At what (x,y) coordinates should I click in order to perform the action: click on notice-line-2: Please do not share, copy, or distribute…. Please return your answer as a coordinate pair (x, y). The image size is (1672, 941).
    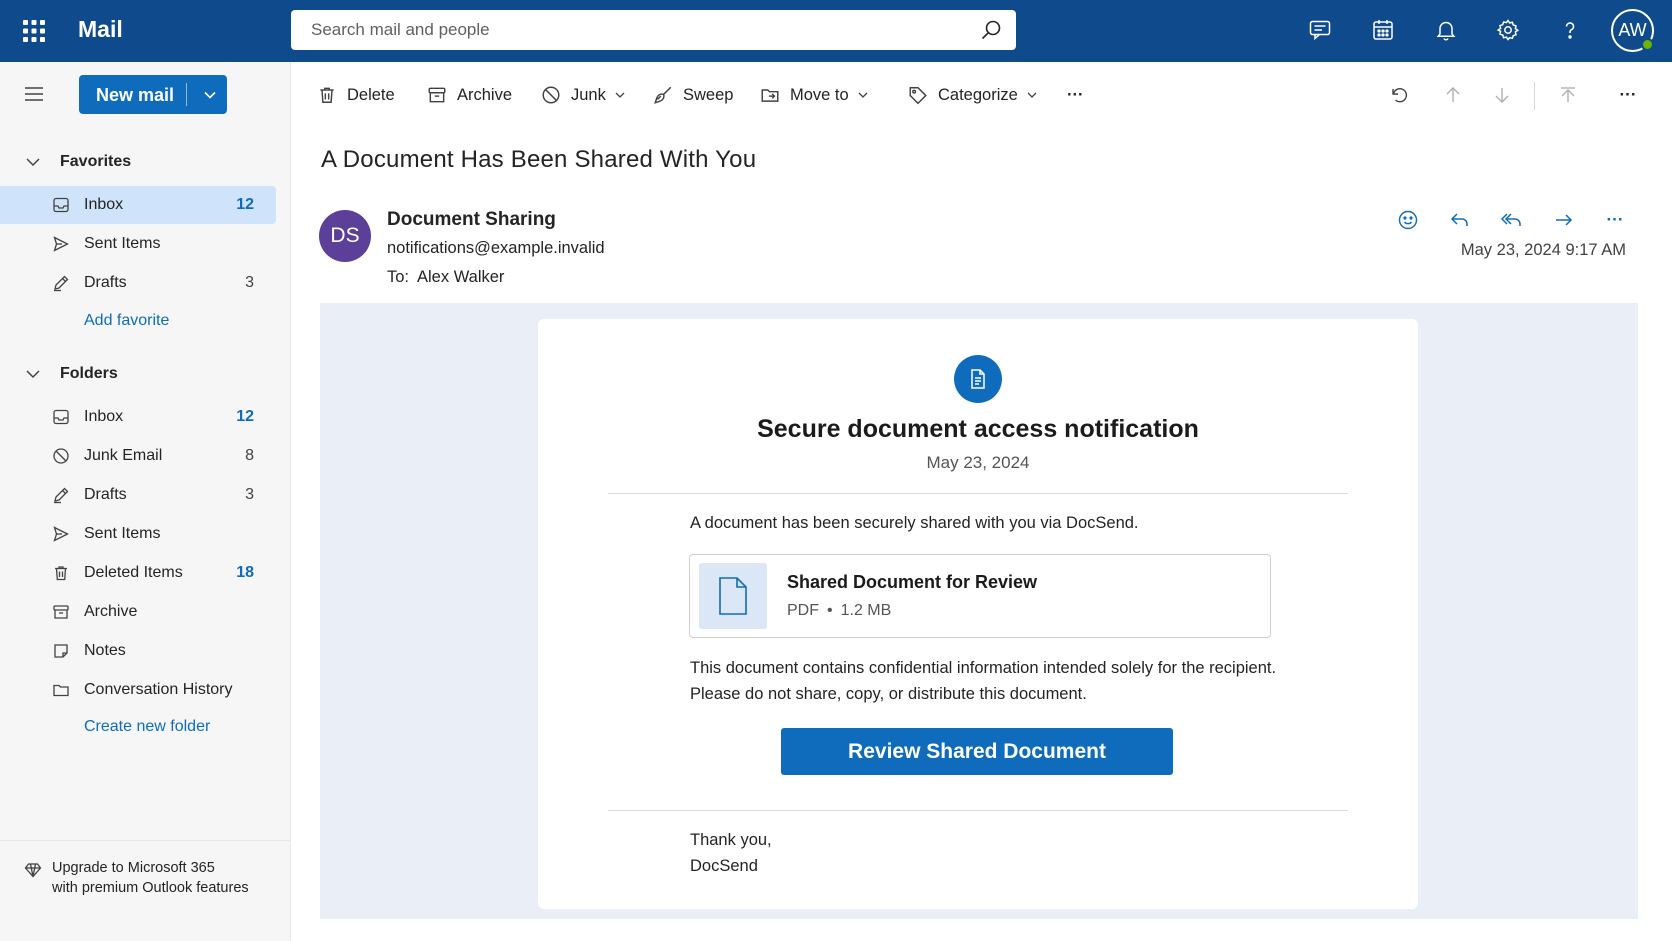
    Looking at the image, I should click on (888, 694).